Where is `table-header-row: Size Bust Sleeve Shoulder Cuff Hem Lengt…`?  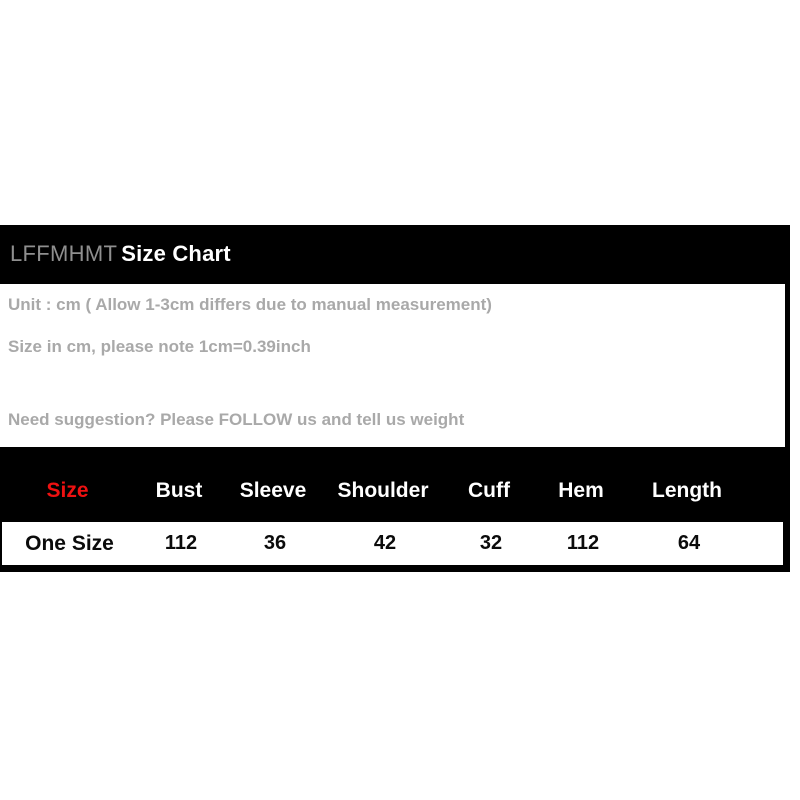 table-header-row: Size Bust Sleeve Shoulder Cuff Hem Lengt… is located at coordinates (392, 490).